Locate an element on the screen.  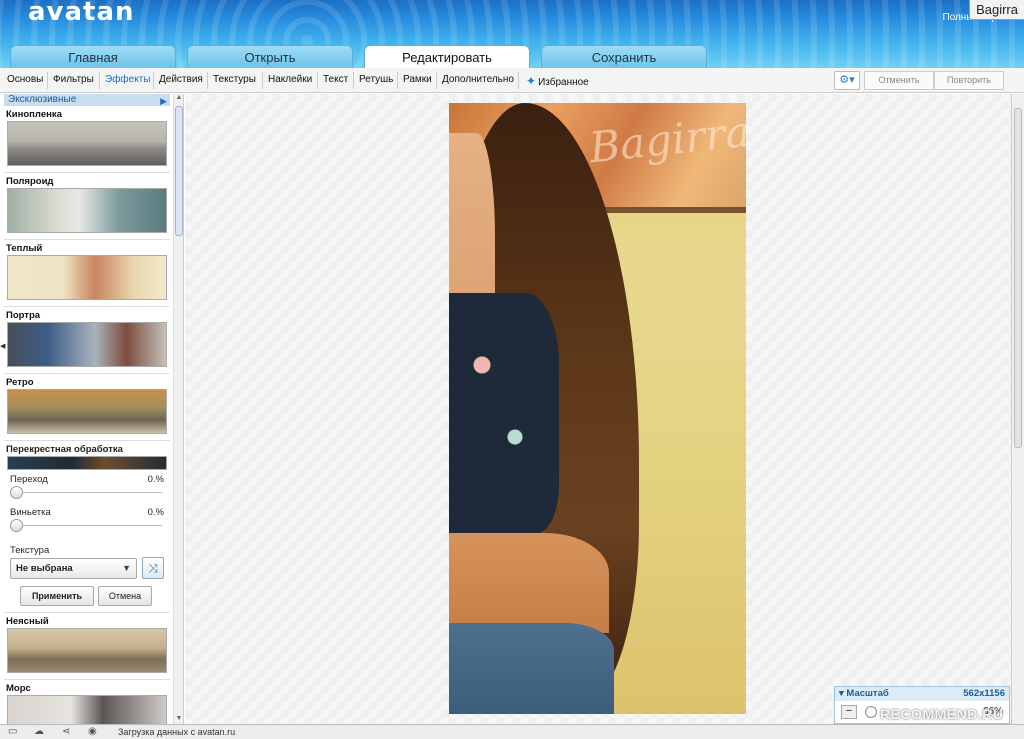
photo-jeans is located at coordinates (531, 668).